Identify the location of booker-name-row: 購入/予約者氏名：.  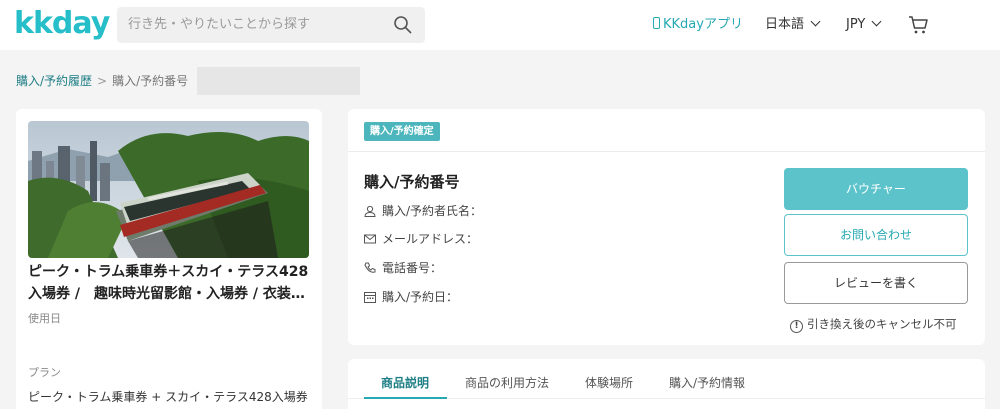
(423, 211).